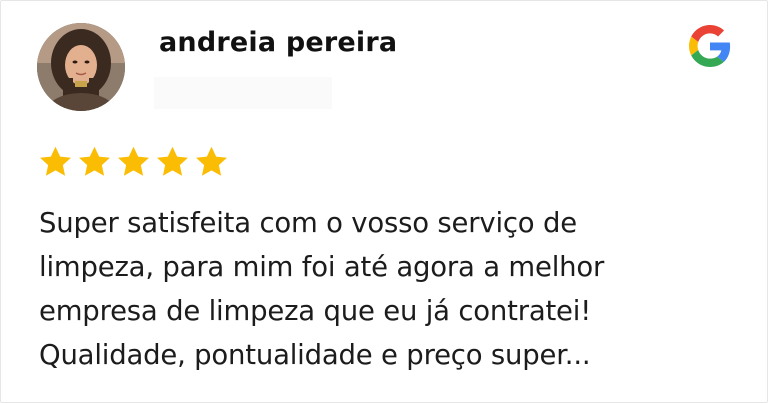  What do you see at coordinates (322, 267) in the screenshot?
I see `review-text-line: limpeza, para mim foi até agora a melhor` at bounding box center [322, 267].